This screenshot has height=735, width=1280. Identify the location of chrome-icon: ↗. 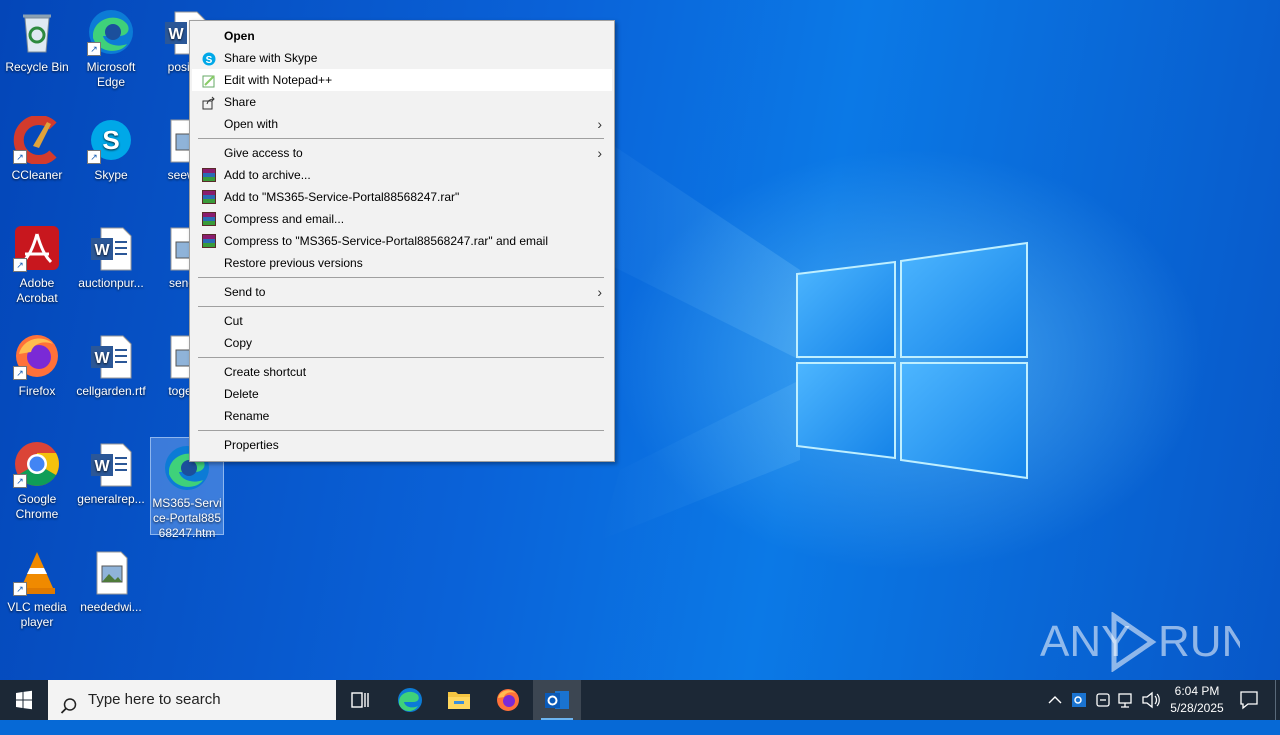
(37, 464).